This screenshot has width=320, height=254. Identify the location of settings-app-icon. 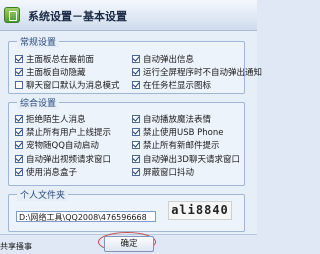
(12, 15).